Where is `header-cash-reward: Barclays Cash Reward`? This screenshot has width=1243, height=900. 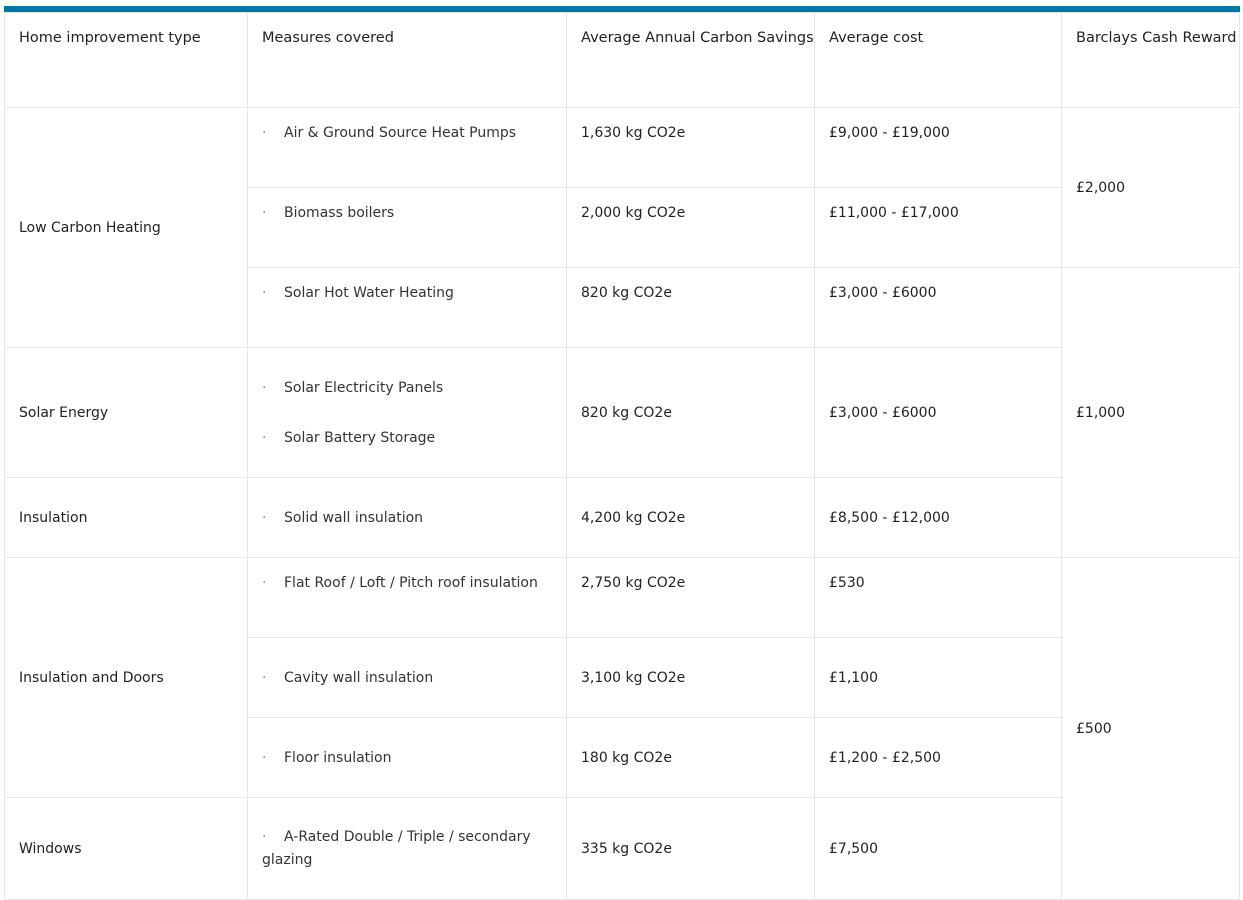
header-cash-reward: Barclays Cash Reward is located at coordinates (1150, 60).